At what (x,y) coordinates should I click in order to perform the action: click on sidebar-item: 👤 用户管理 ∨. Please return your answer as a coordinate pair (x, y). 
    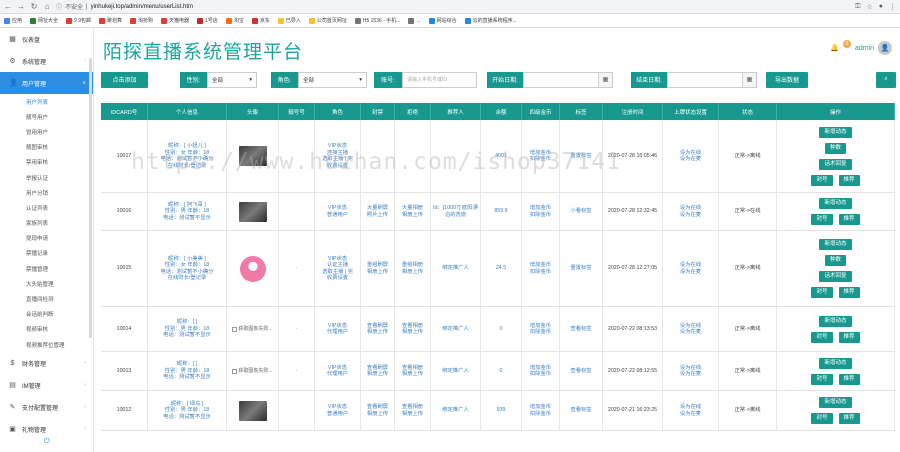
    Looking at the image, I should click on (46, 83).